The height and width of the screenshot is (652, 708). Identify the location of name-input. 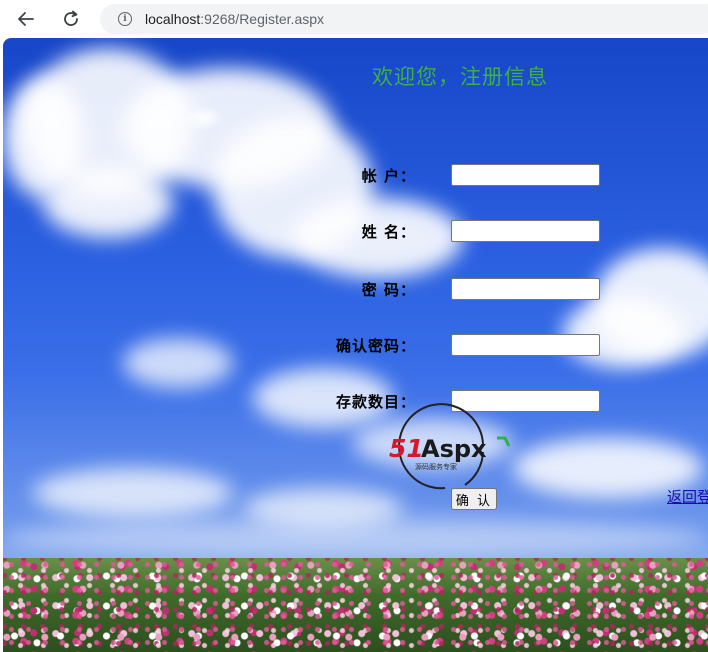
(525, 231).